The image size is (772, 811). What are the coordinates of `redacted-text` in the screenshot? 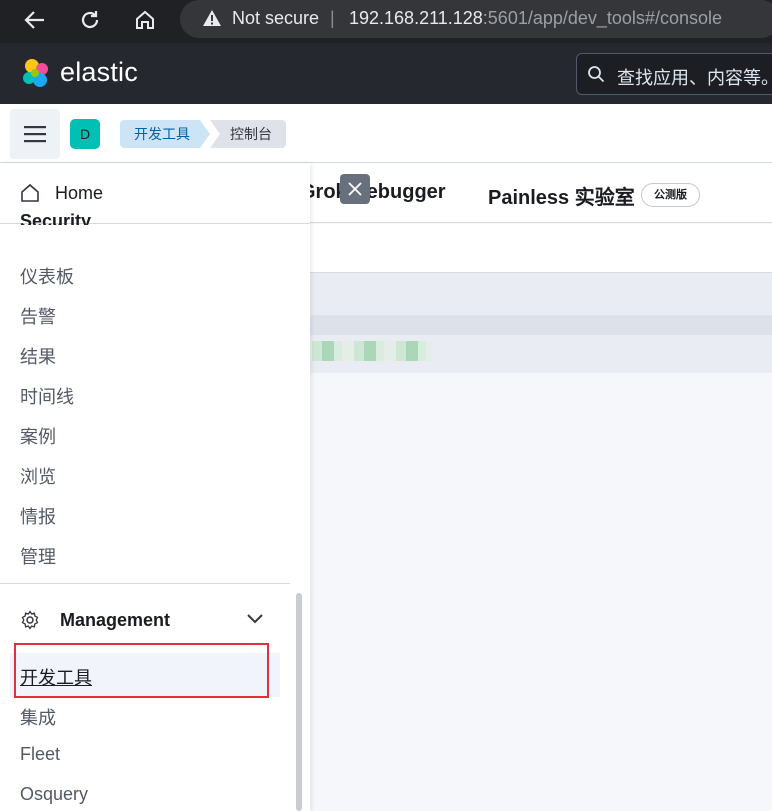 It's located at (372, 351).